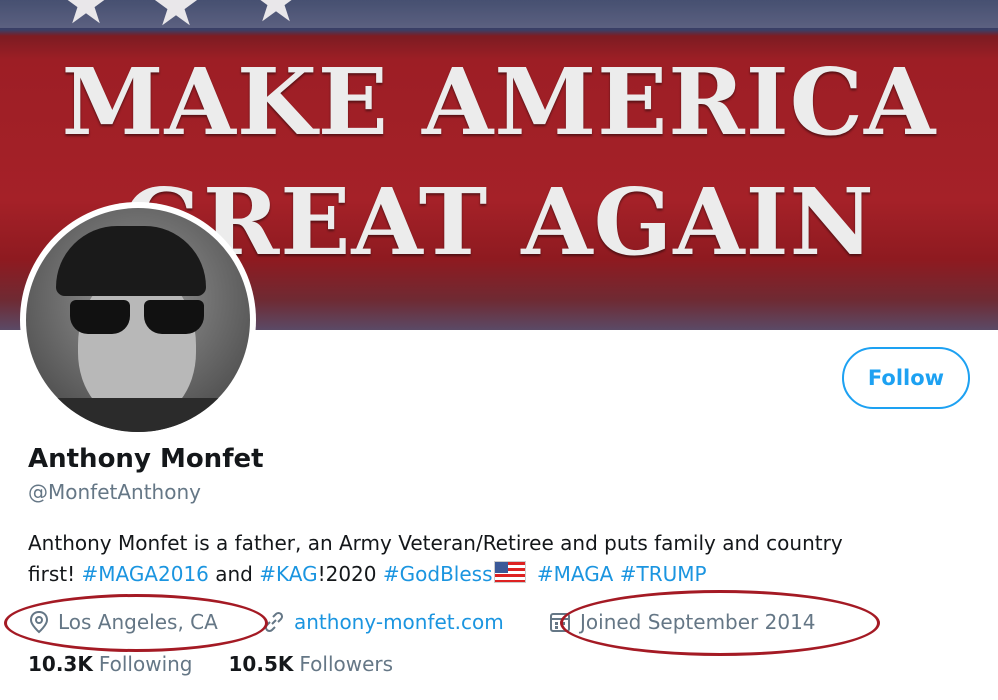 Image resolution: width=998 pixels, height=700 pixels. What do you see at coordinates (906, 378) in the screenshot?
I see `follow-button: Follow` at bounding box center [906, 378].